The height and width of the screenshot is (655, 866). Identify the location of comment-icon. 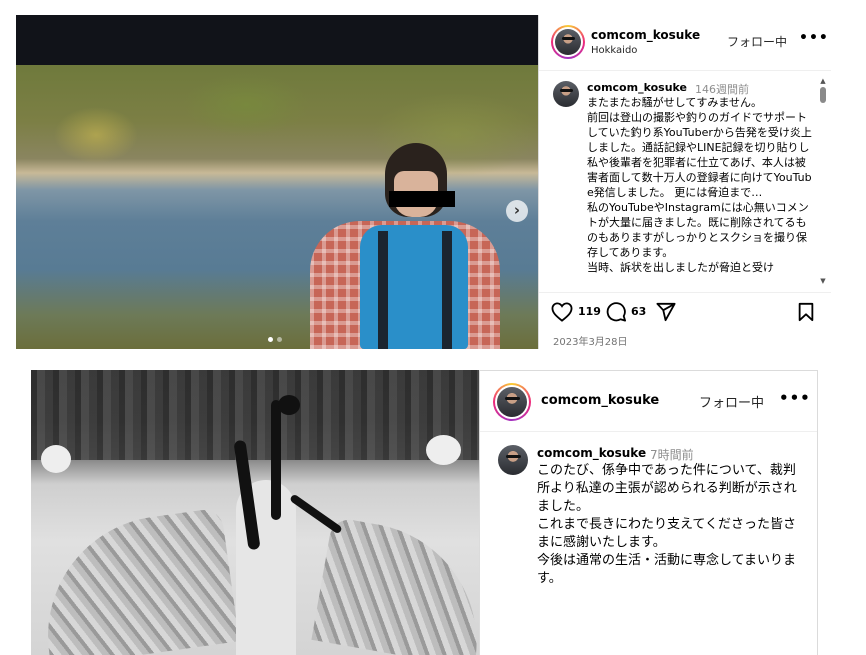
(616, 312).